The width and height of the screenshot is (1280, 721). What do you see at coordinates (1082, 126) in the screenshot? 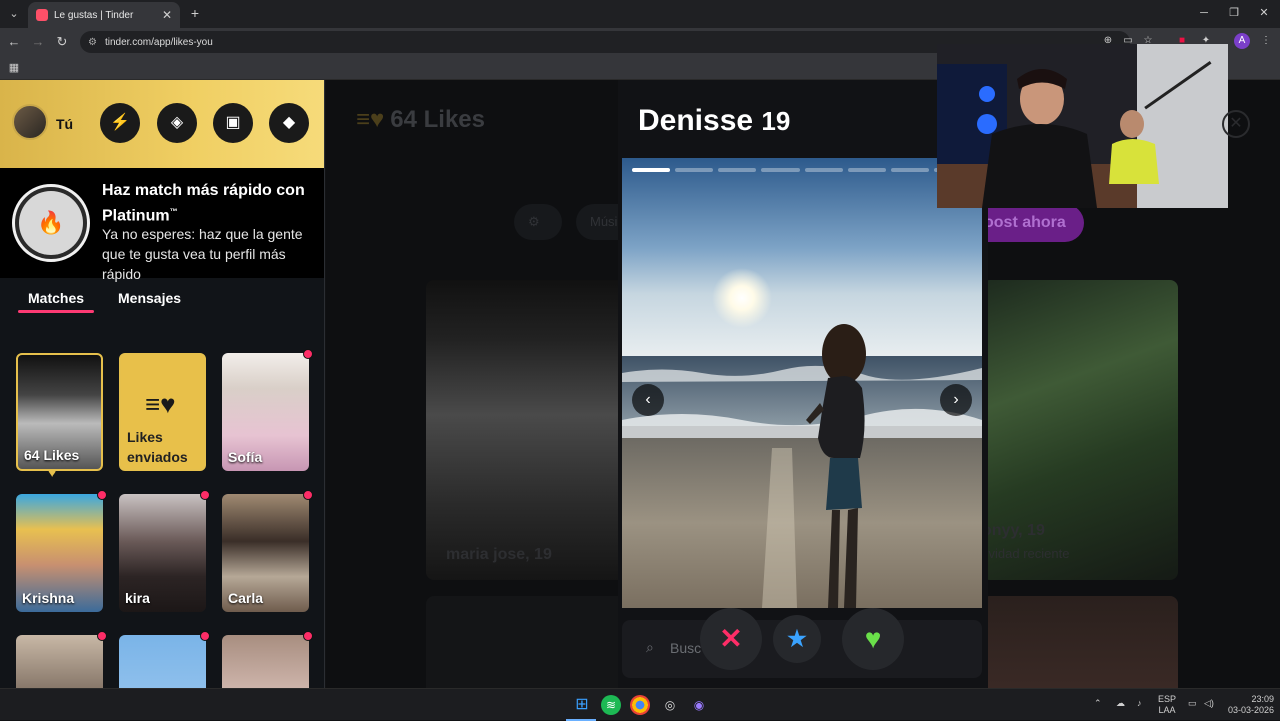
I see `webcam-overlay` at bounding box center [1082, 126].